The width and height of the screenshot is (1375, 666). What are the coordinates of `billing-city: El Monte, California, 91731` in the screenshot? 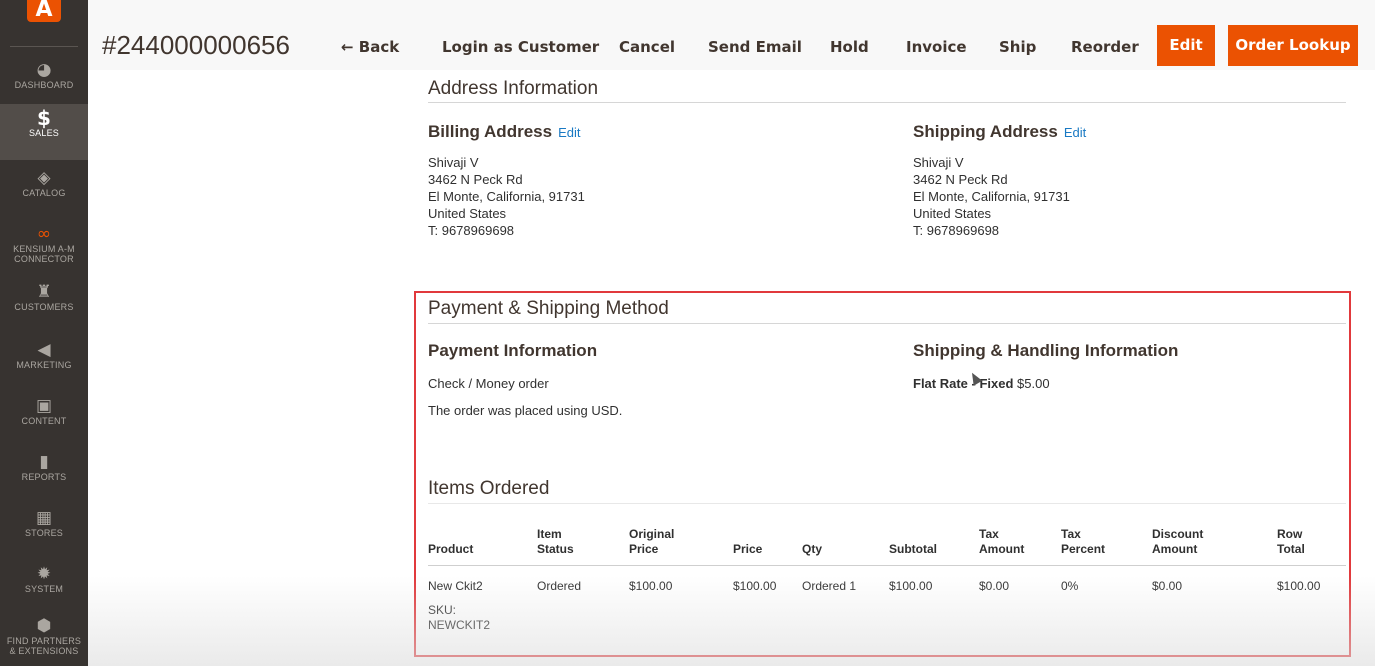 It's located at (506, 196).